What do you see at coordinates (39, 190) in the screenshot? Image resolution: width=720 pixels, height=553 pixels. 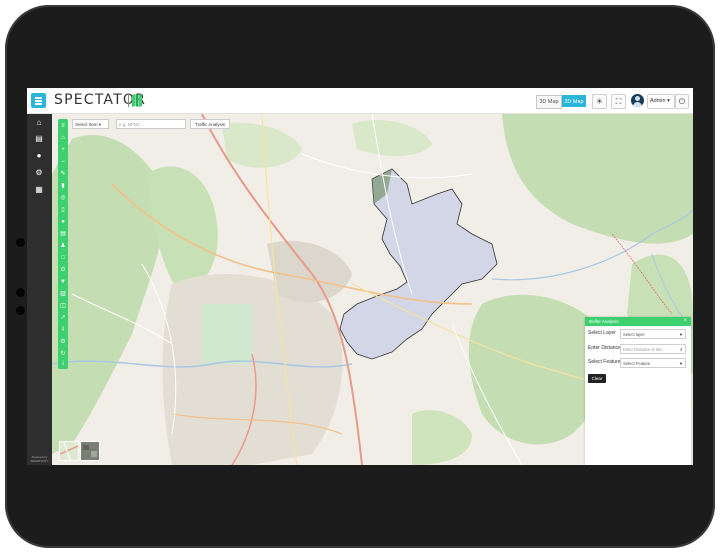 I see `analytics-icon: ▦` at bounding box center [39, 190].